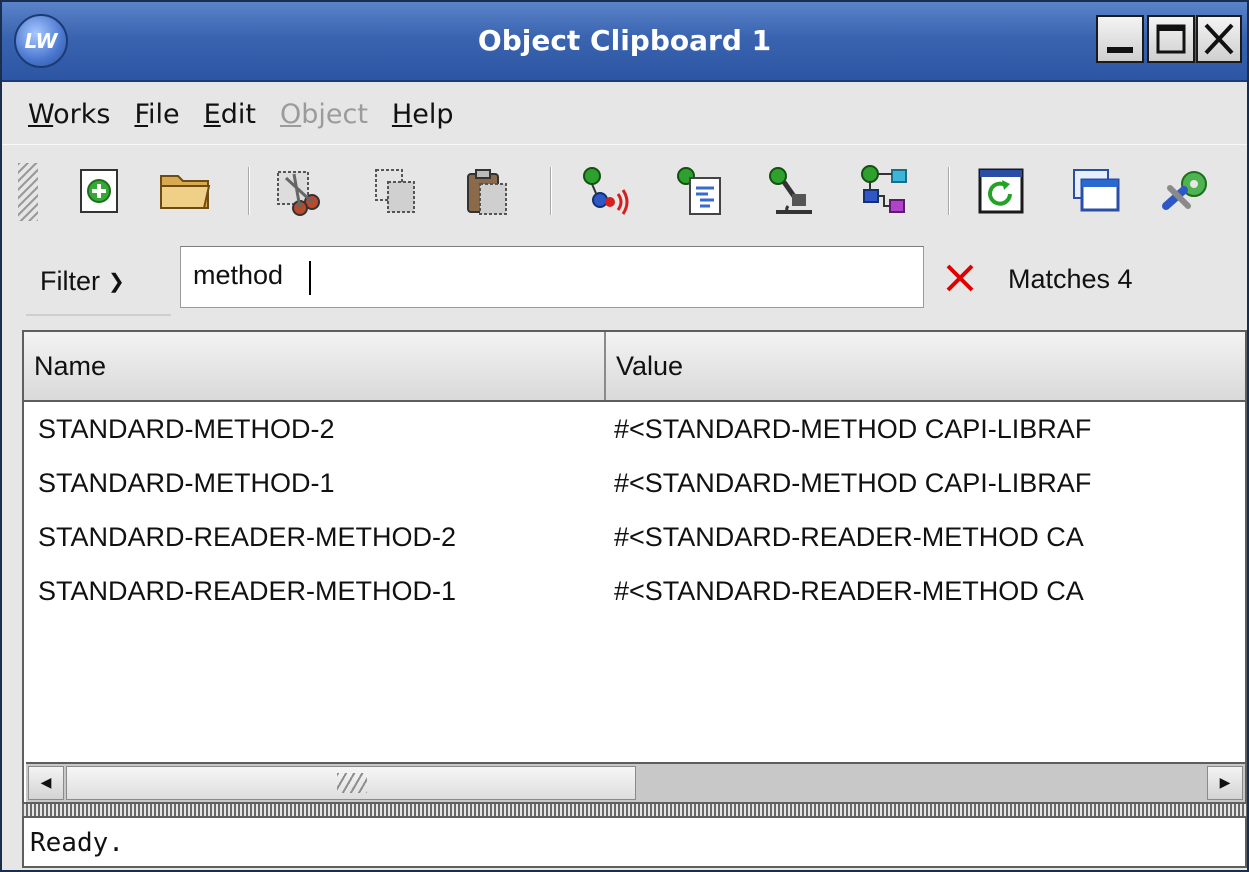  I want to click on scroll-right-button: ▶, so click(1225, 783).